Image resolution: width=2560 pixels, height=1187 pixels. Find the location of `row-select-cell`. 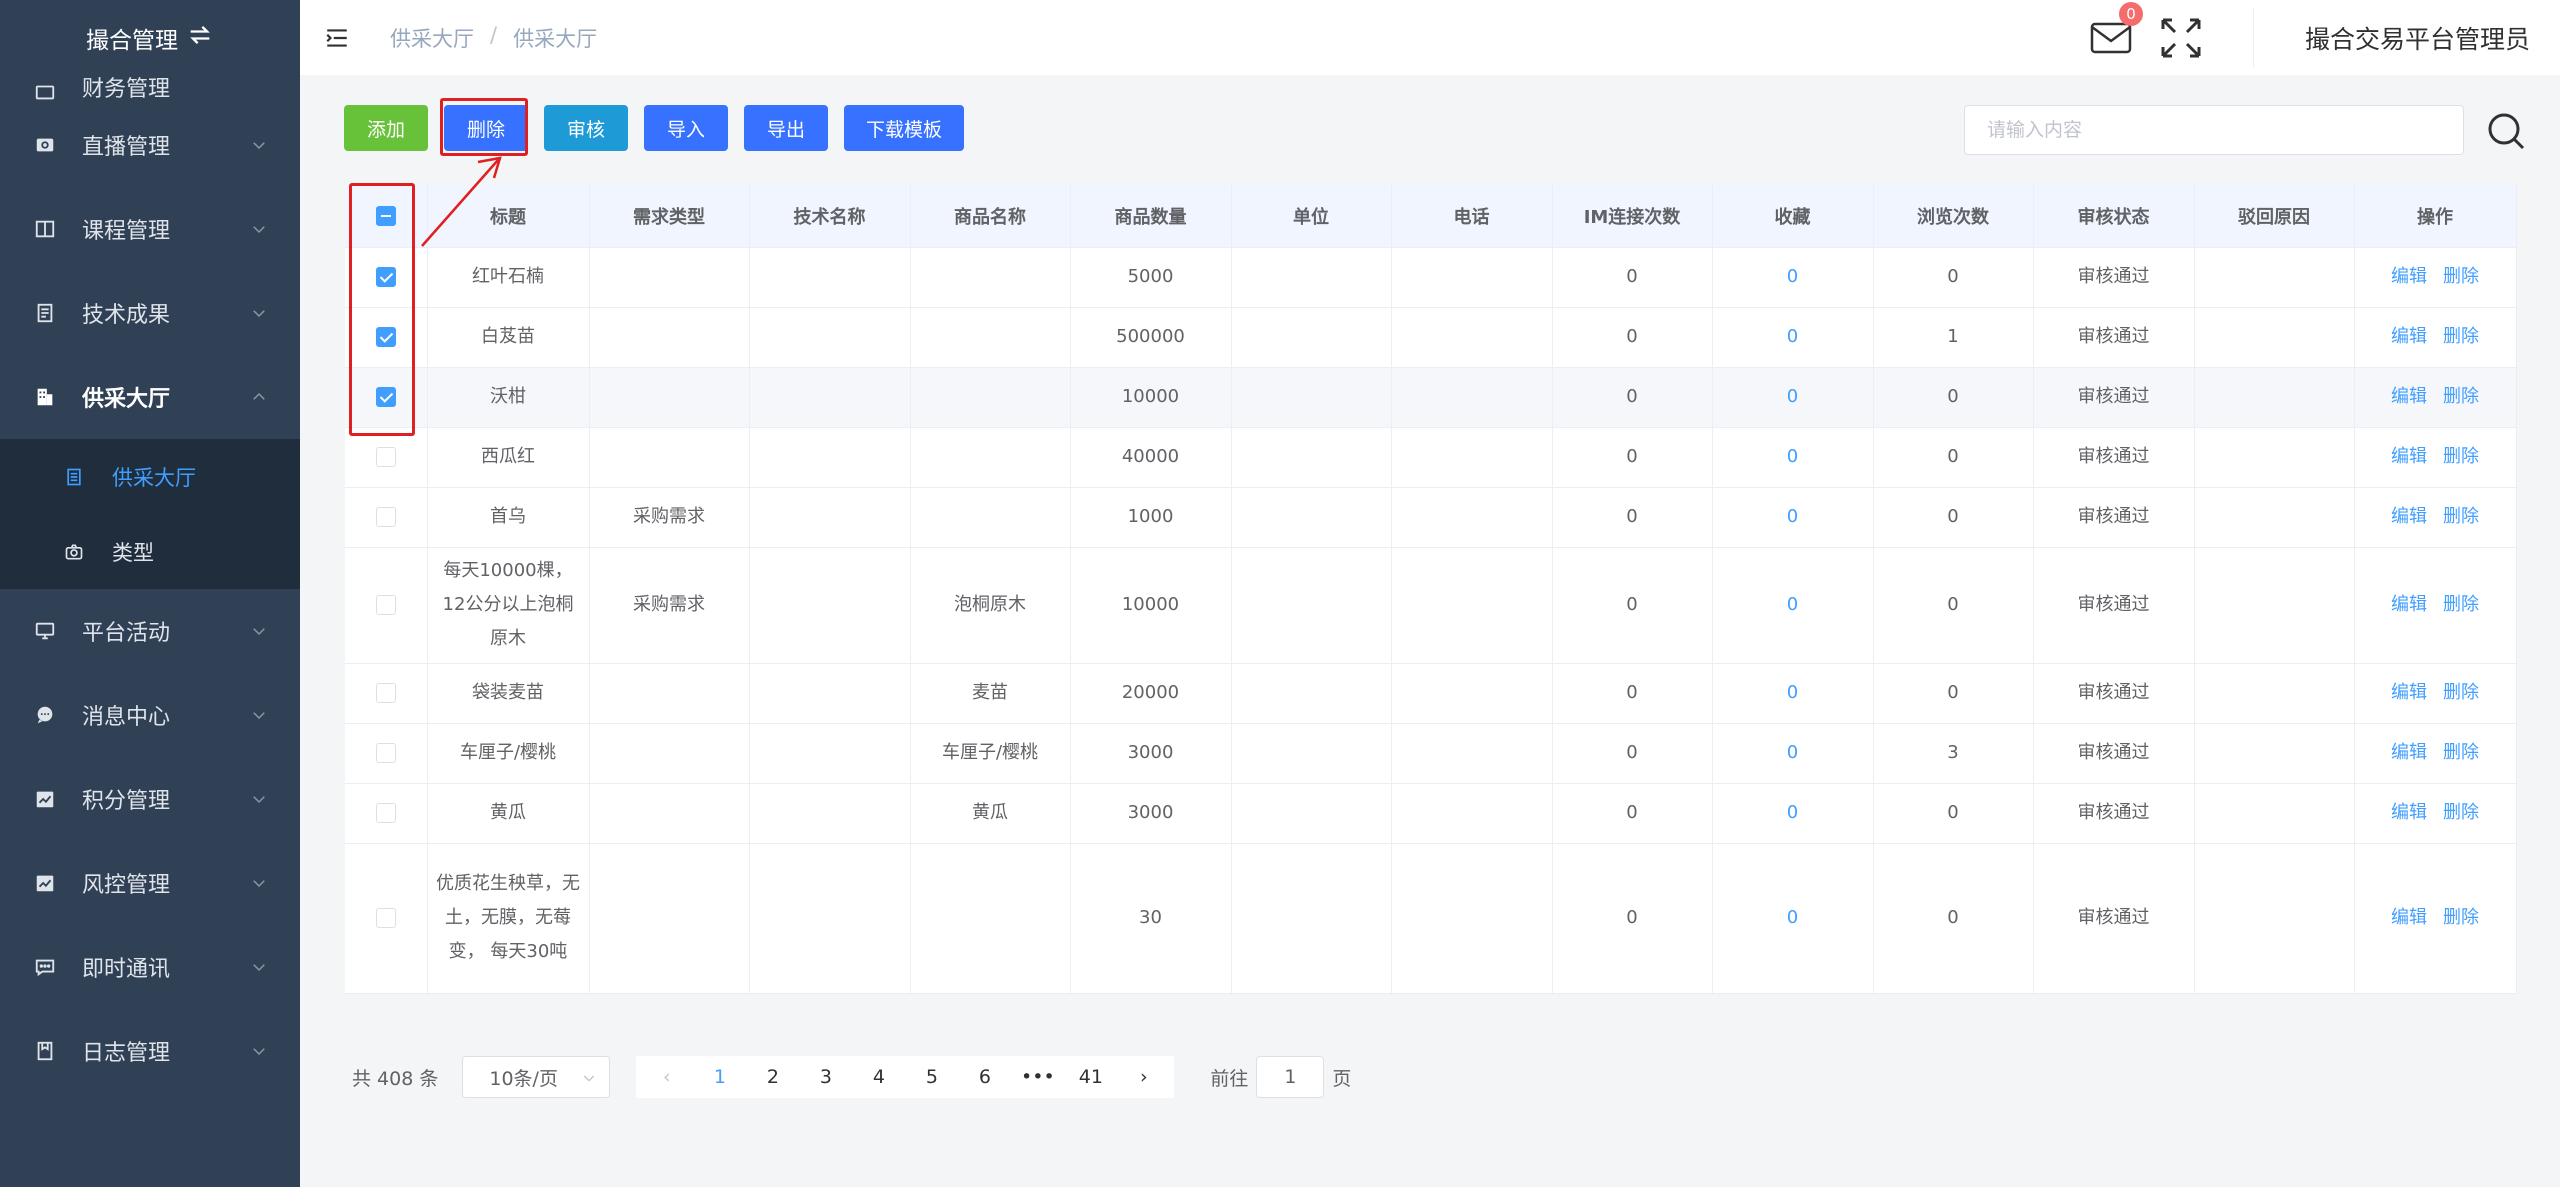

row-select-cell is located at coordinates (386, 605).